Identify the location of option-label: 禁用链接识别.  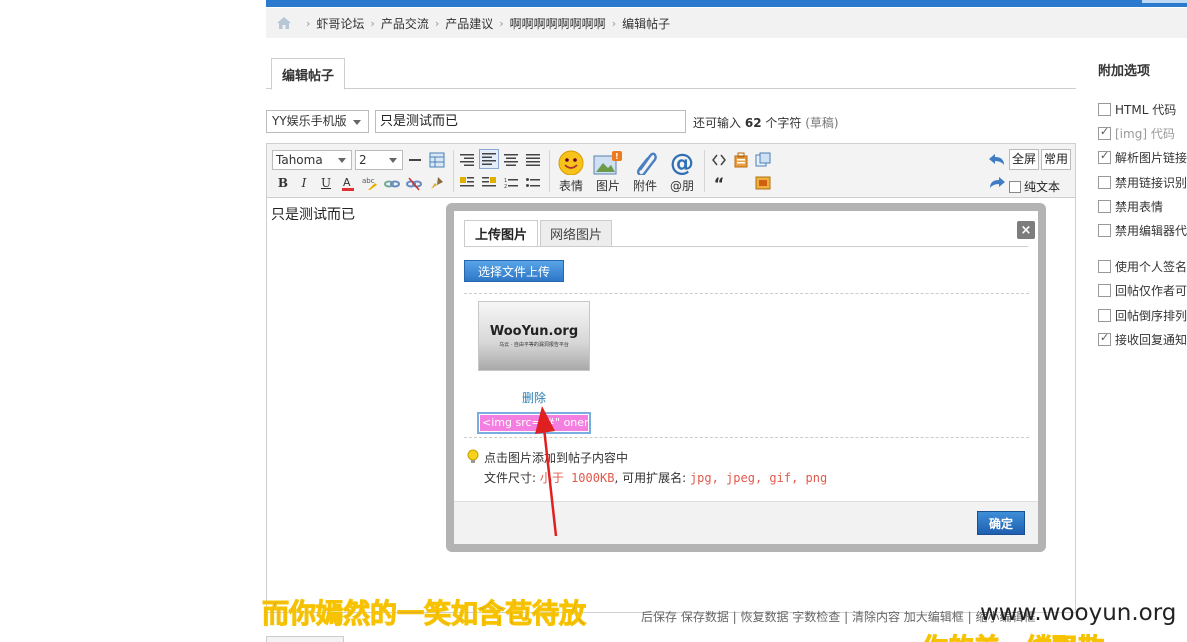
(1151, 183).